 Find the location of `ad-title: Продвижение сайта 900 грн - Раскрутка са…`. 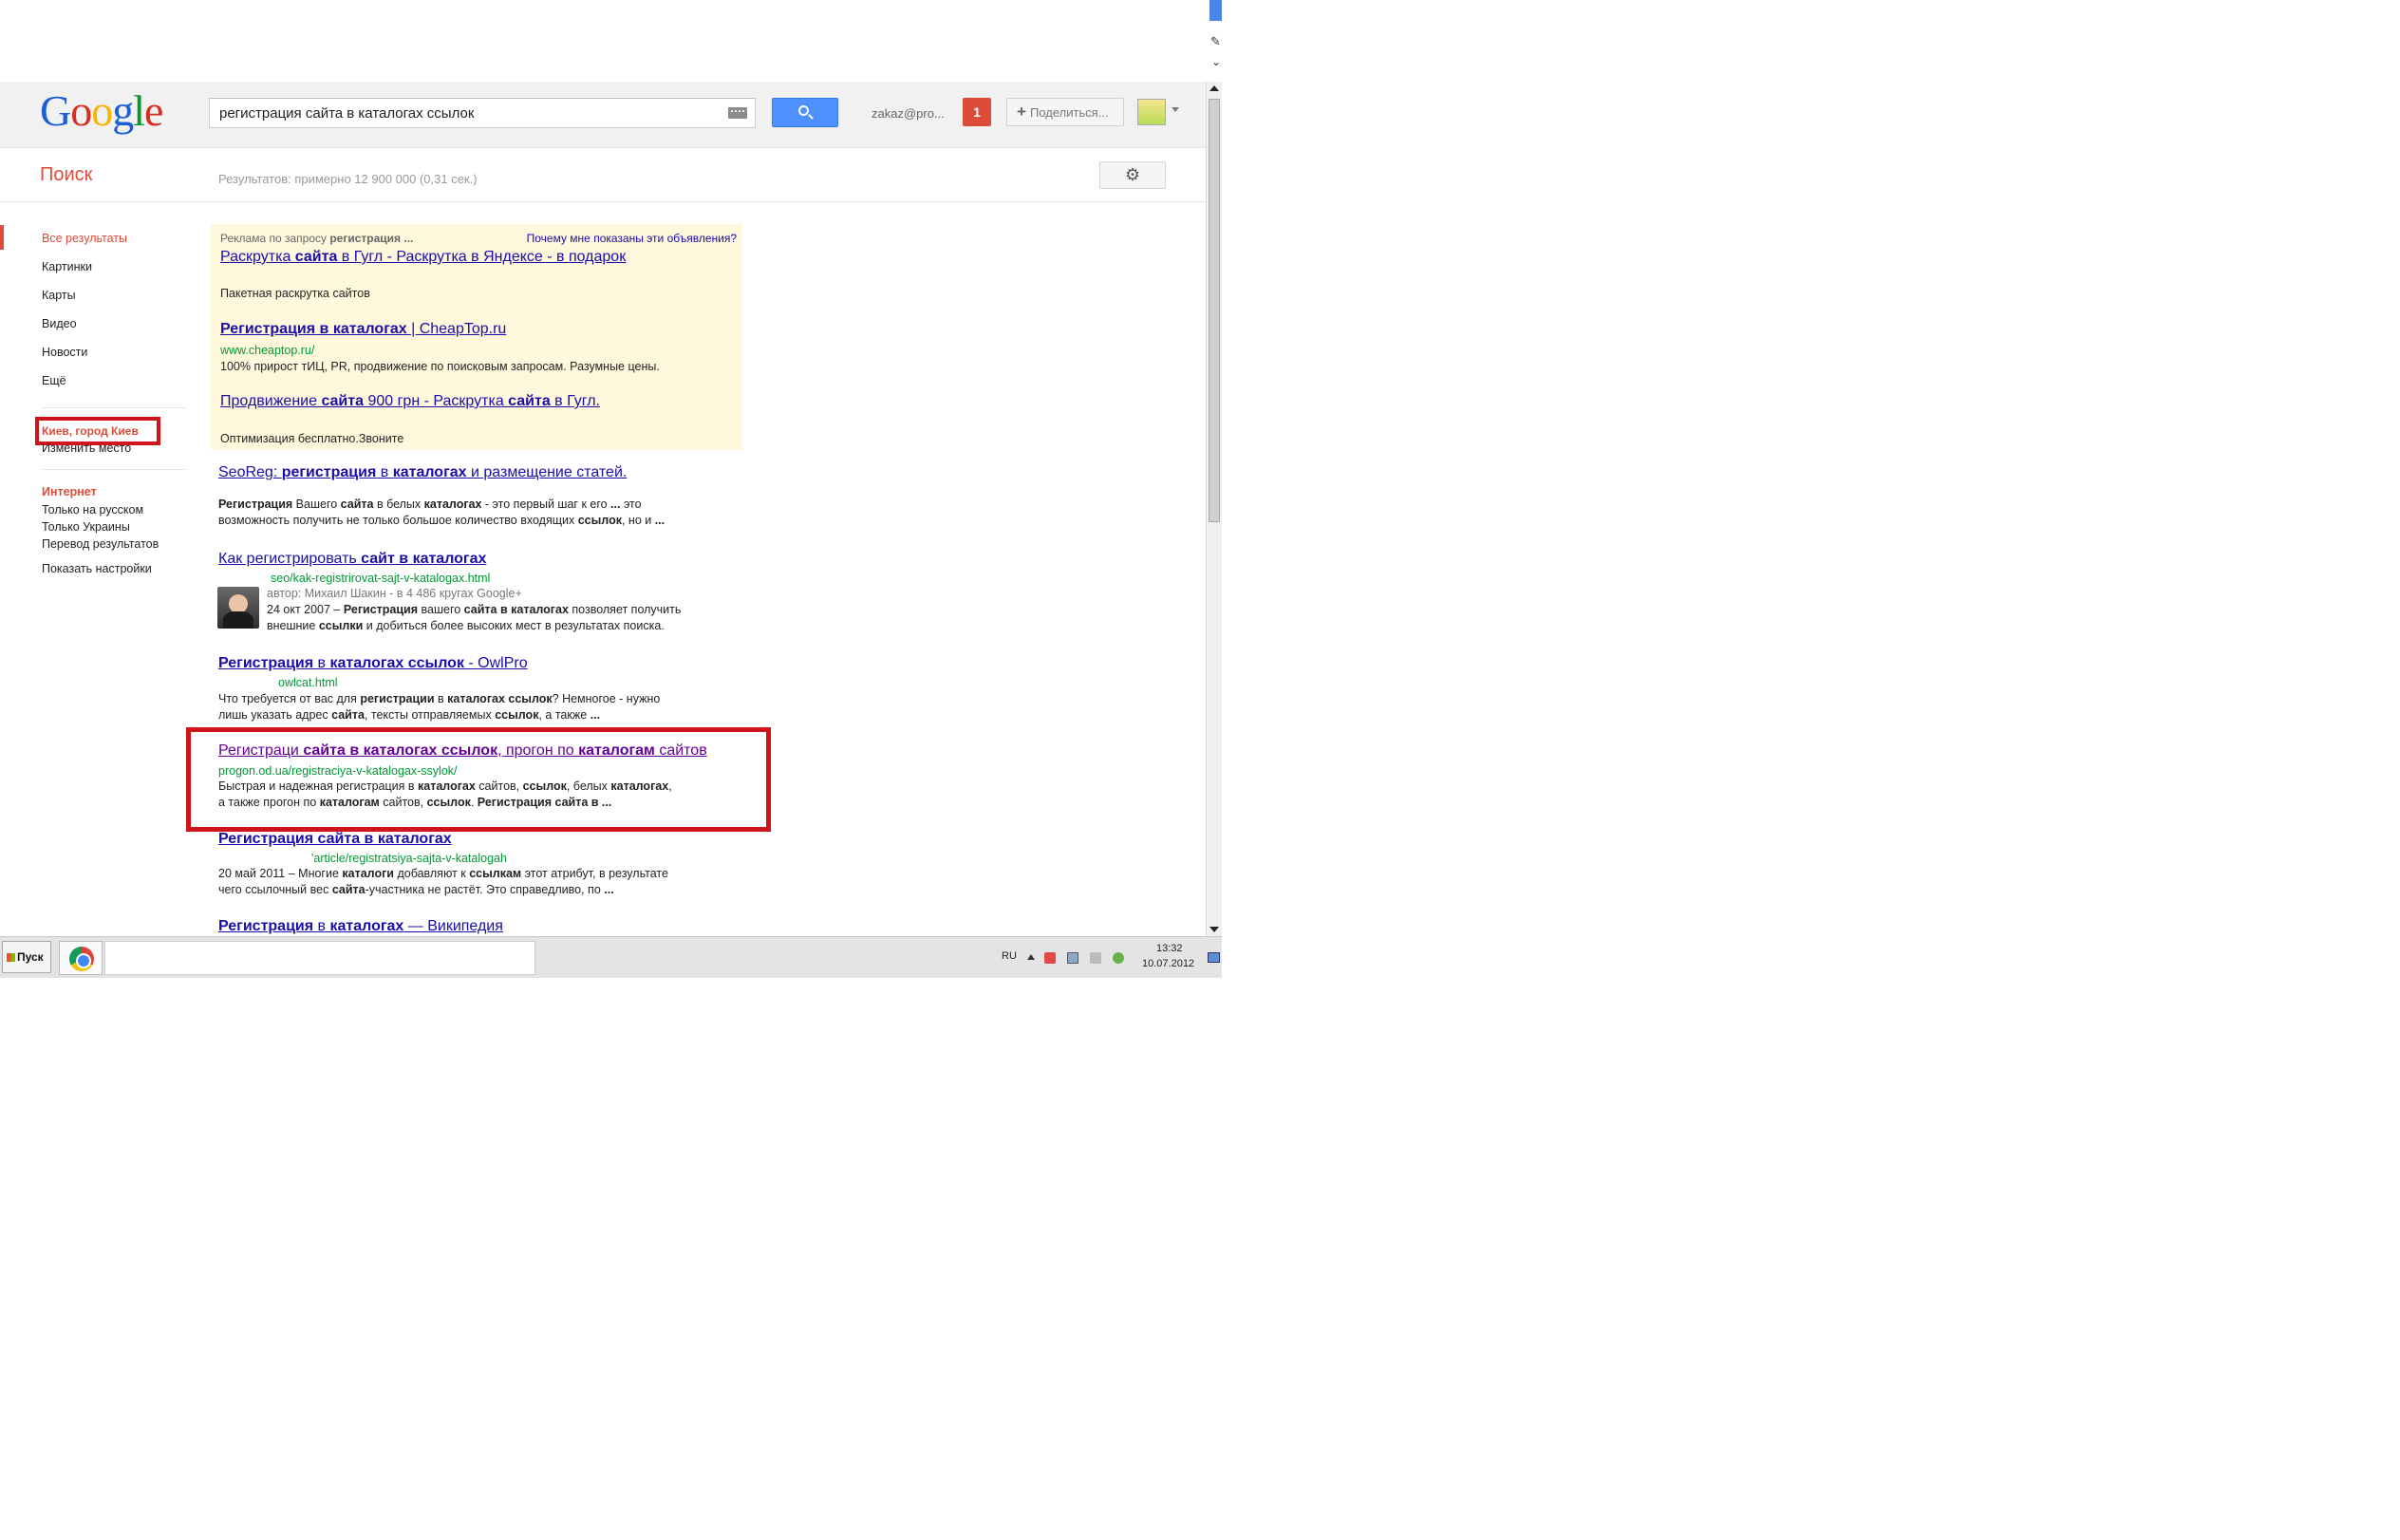

ad-title: Продвижение сайта 900 грн - Раскрутка са… is located at coordinates (410, 401).